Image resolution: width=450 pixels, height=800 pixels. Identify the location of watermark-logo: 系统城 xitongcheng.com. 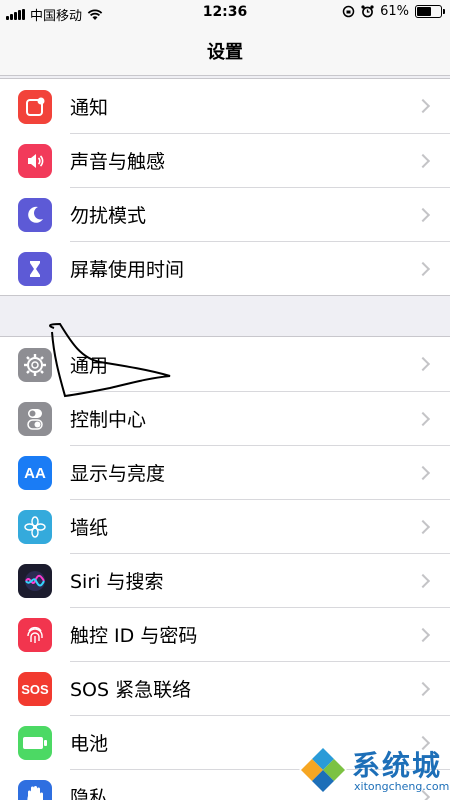
(373, 771).